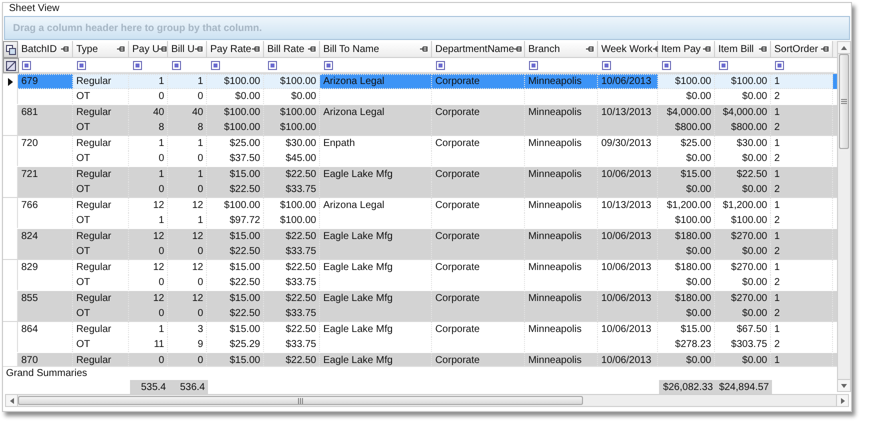  Describe the element at coordinates (101, 49) in the screenshot. I see `column-header: Type` at that location.